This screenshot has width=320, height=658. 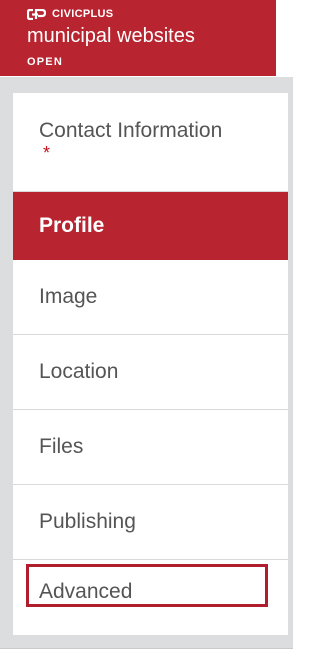 I want to click on nav-item-label: Files, so click(x=61, y=446).